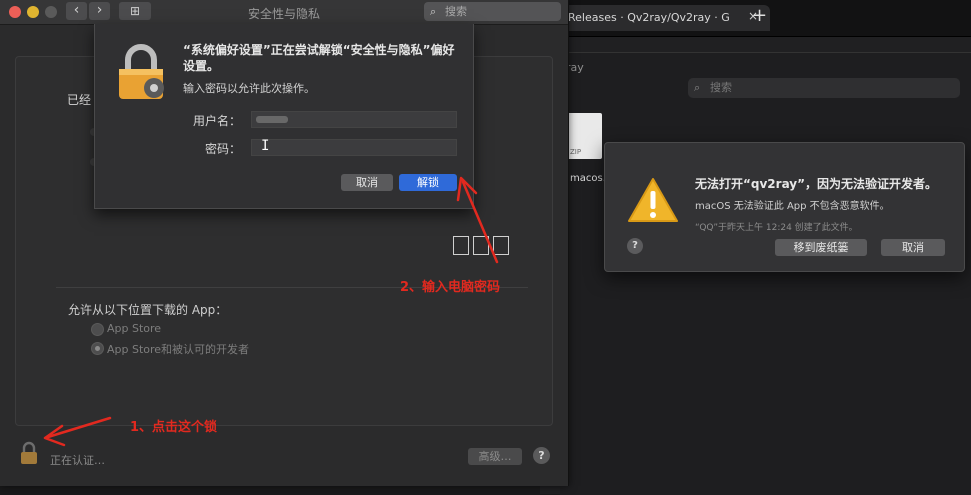  Describe the element at coordinates (354, 147) in the screenshot. I see `password-field` at that location.